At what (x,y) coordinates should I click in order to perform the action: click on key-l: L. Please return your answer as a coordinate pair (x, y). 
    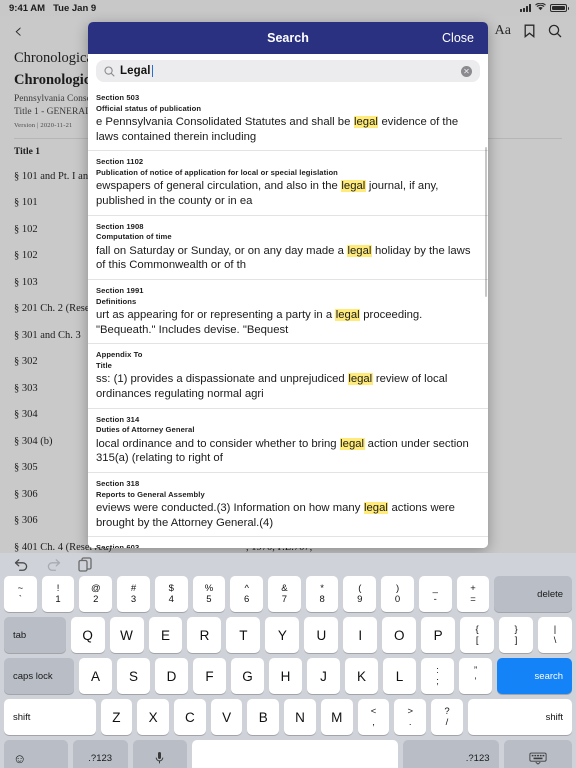
    Looking at the image, I should click on (400, 676).